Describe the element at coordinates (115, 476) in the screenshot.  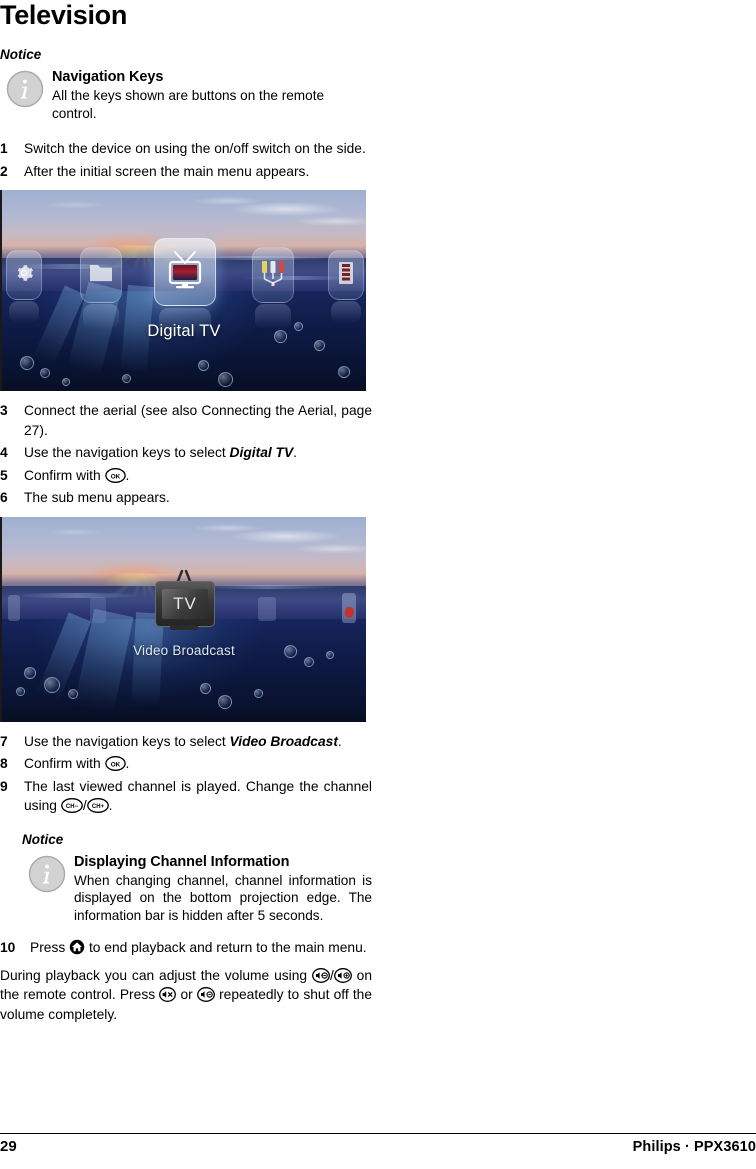
I see `svg-text: OK` at that location.